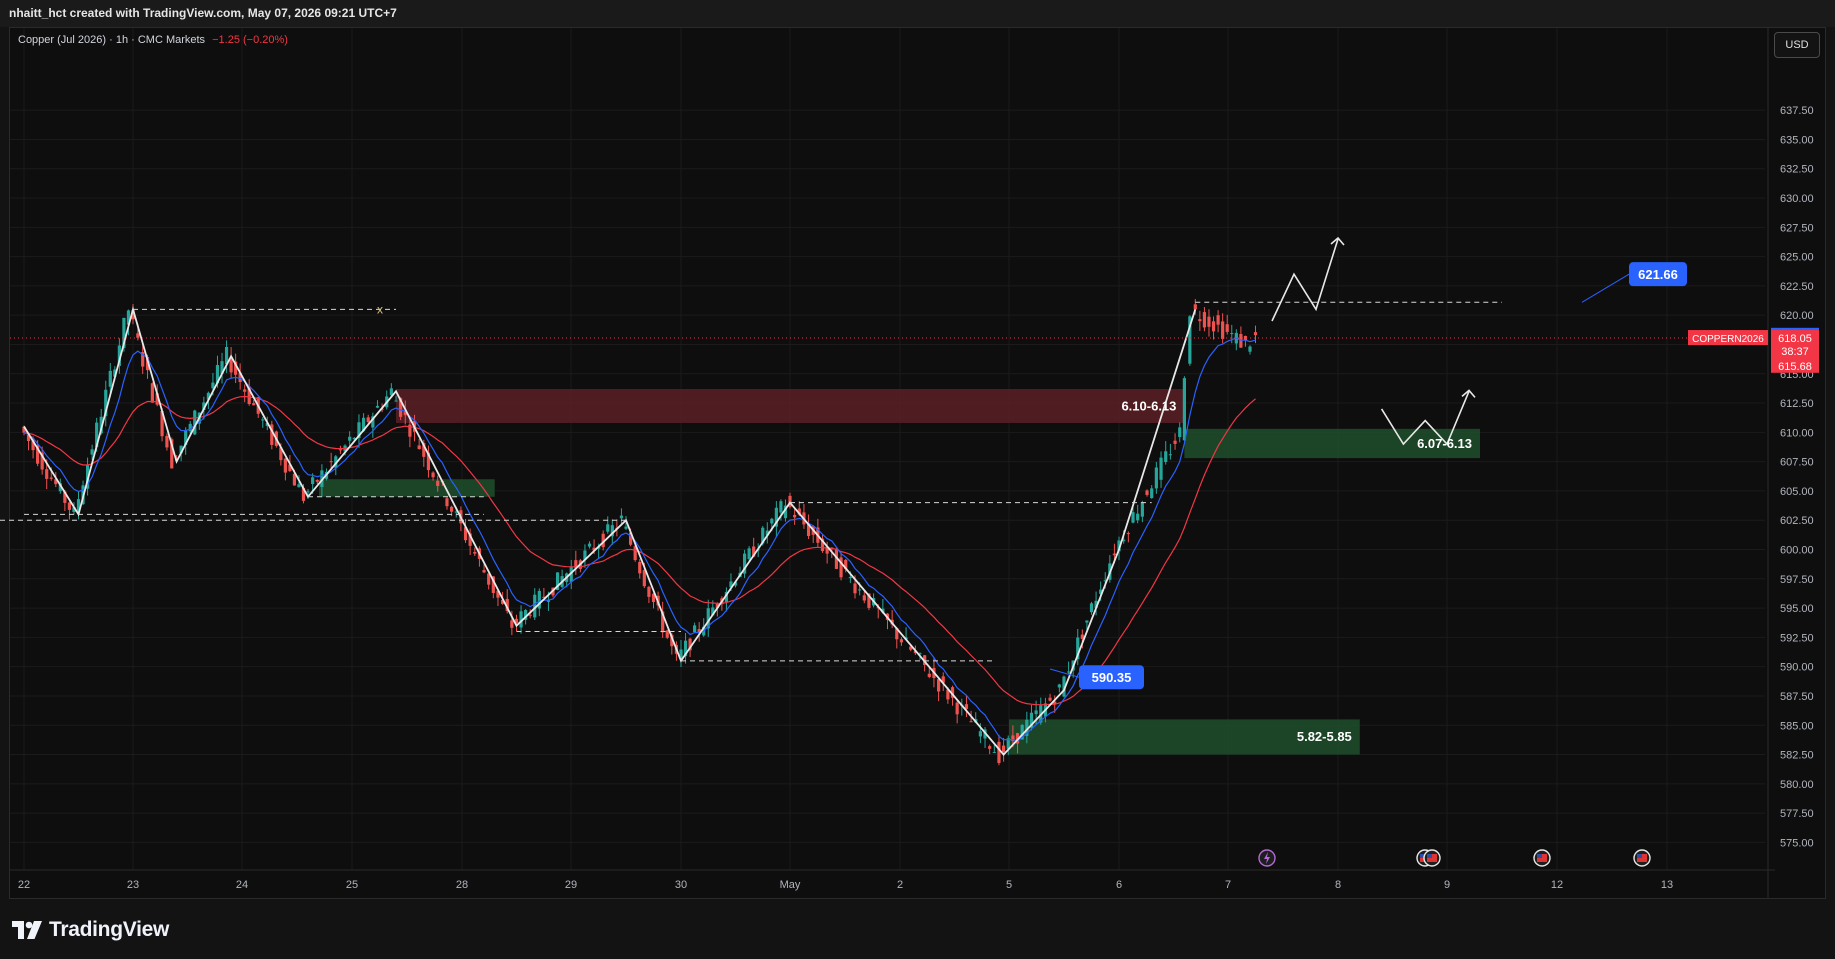  What do you see at coordinates (790, 885) in the screenshot?
I see `x-tick-label: May` at bounding box center [790, 885].